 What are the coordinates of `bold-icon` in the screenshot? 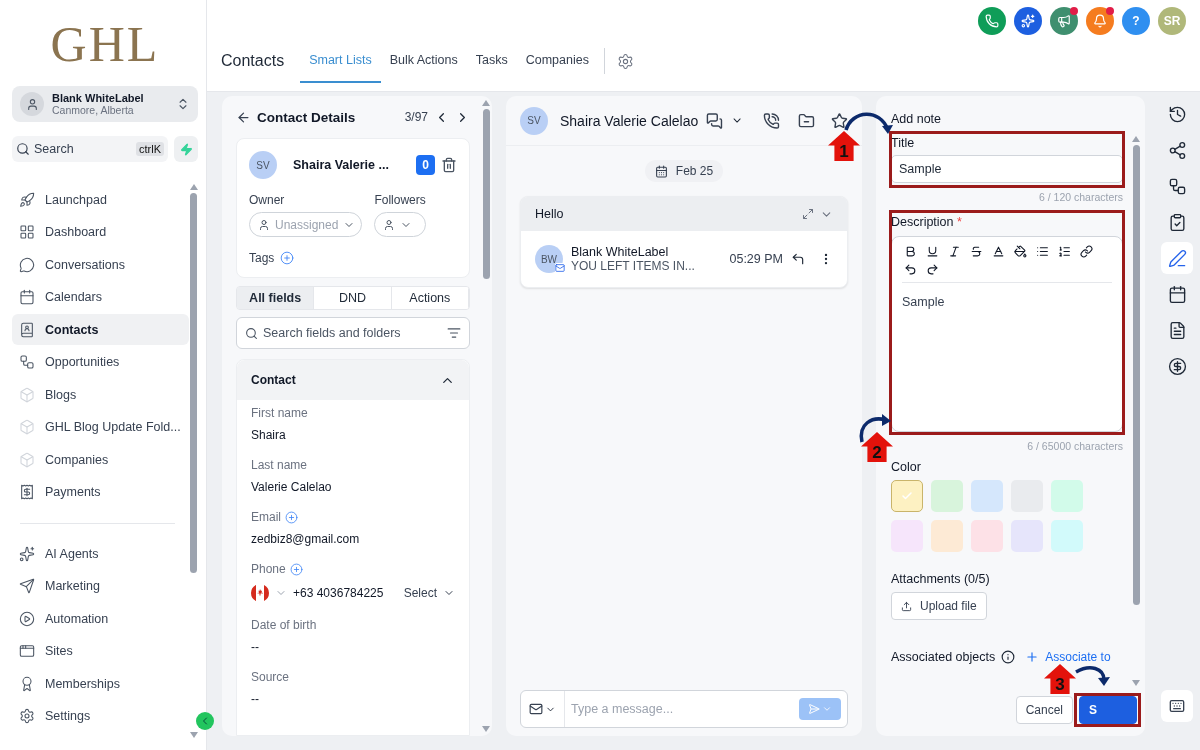 It's located at (910, 251).